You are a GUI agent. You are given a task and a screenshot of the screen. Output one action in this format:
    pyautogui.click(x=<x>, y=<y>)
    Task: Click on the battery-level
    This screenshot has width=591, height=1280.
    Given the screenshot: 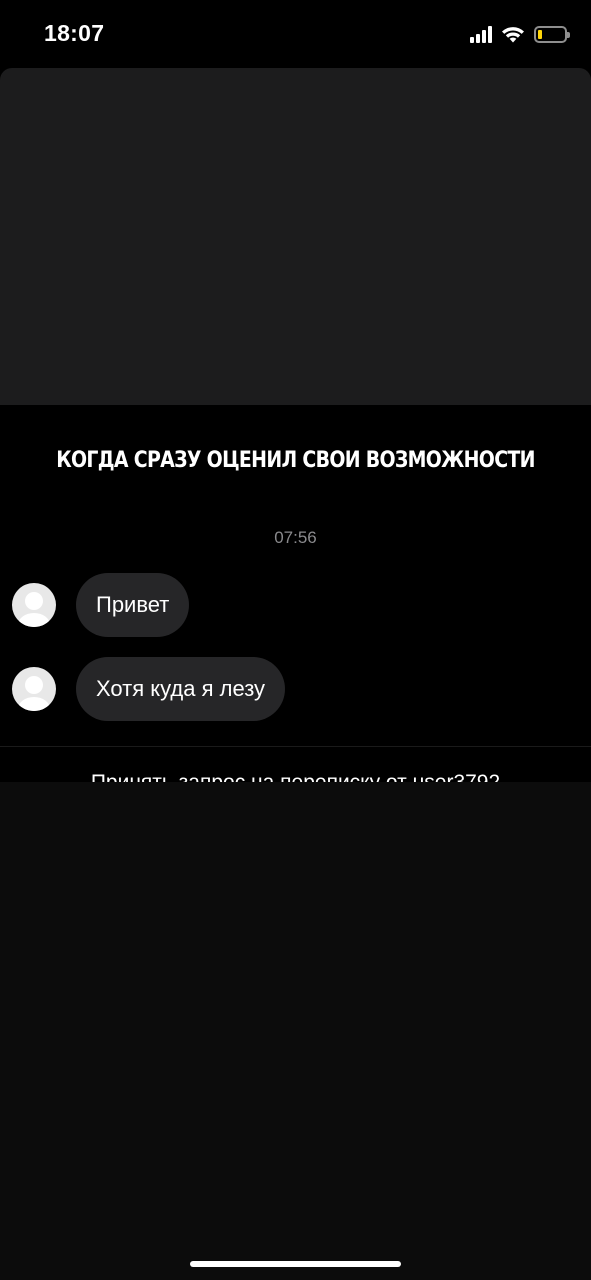 What is the action you would take?
    pyautogui.click(x=540, y=34)
    